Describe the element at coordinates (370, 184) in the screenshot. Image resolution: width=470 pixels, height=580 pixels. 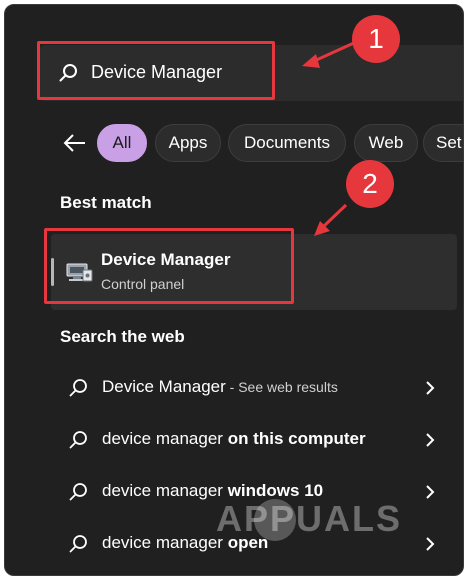
I see `step-badge-2: 2` at that location.